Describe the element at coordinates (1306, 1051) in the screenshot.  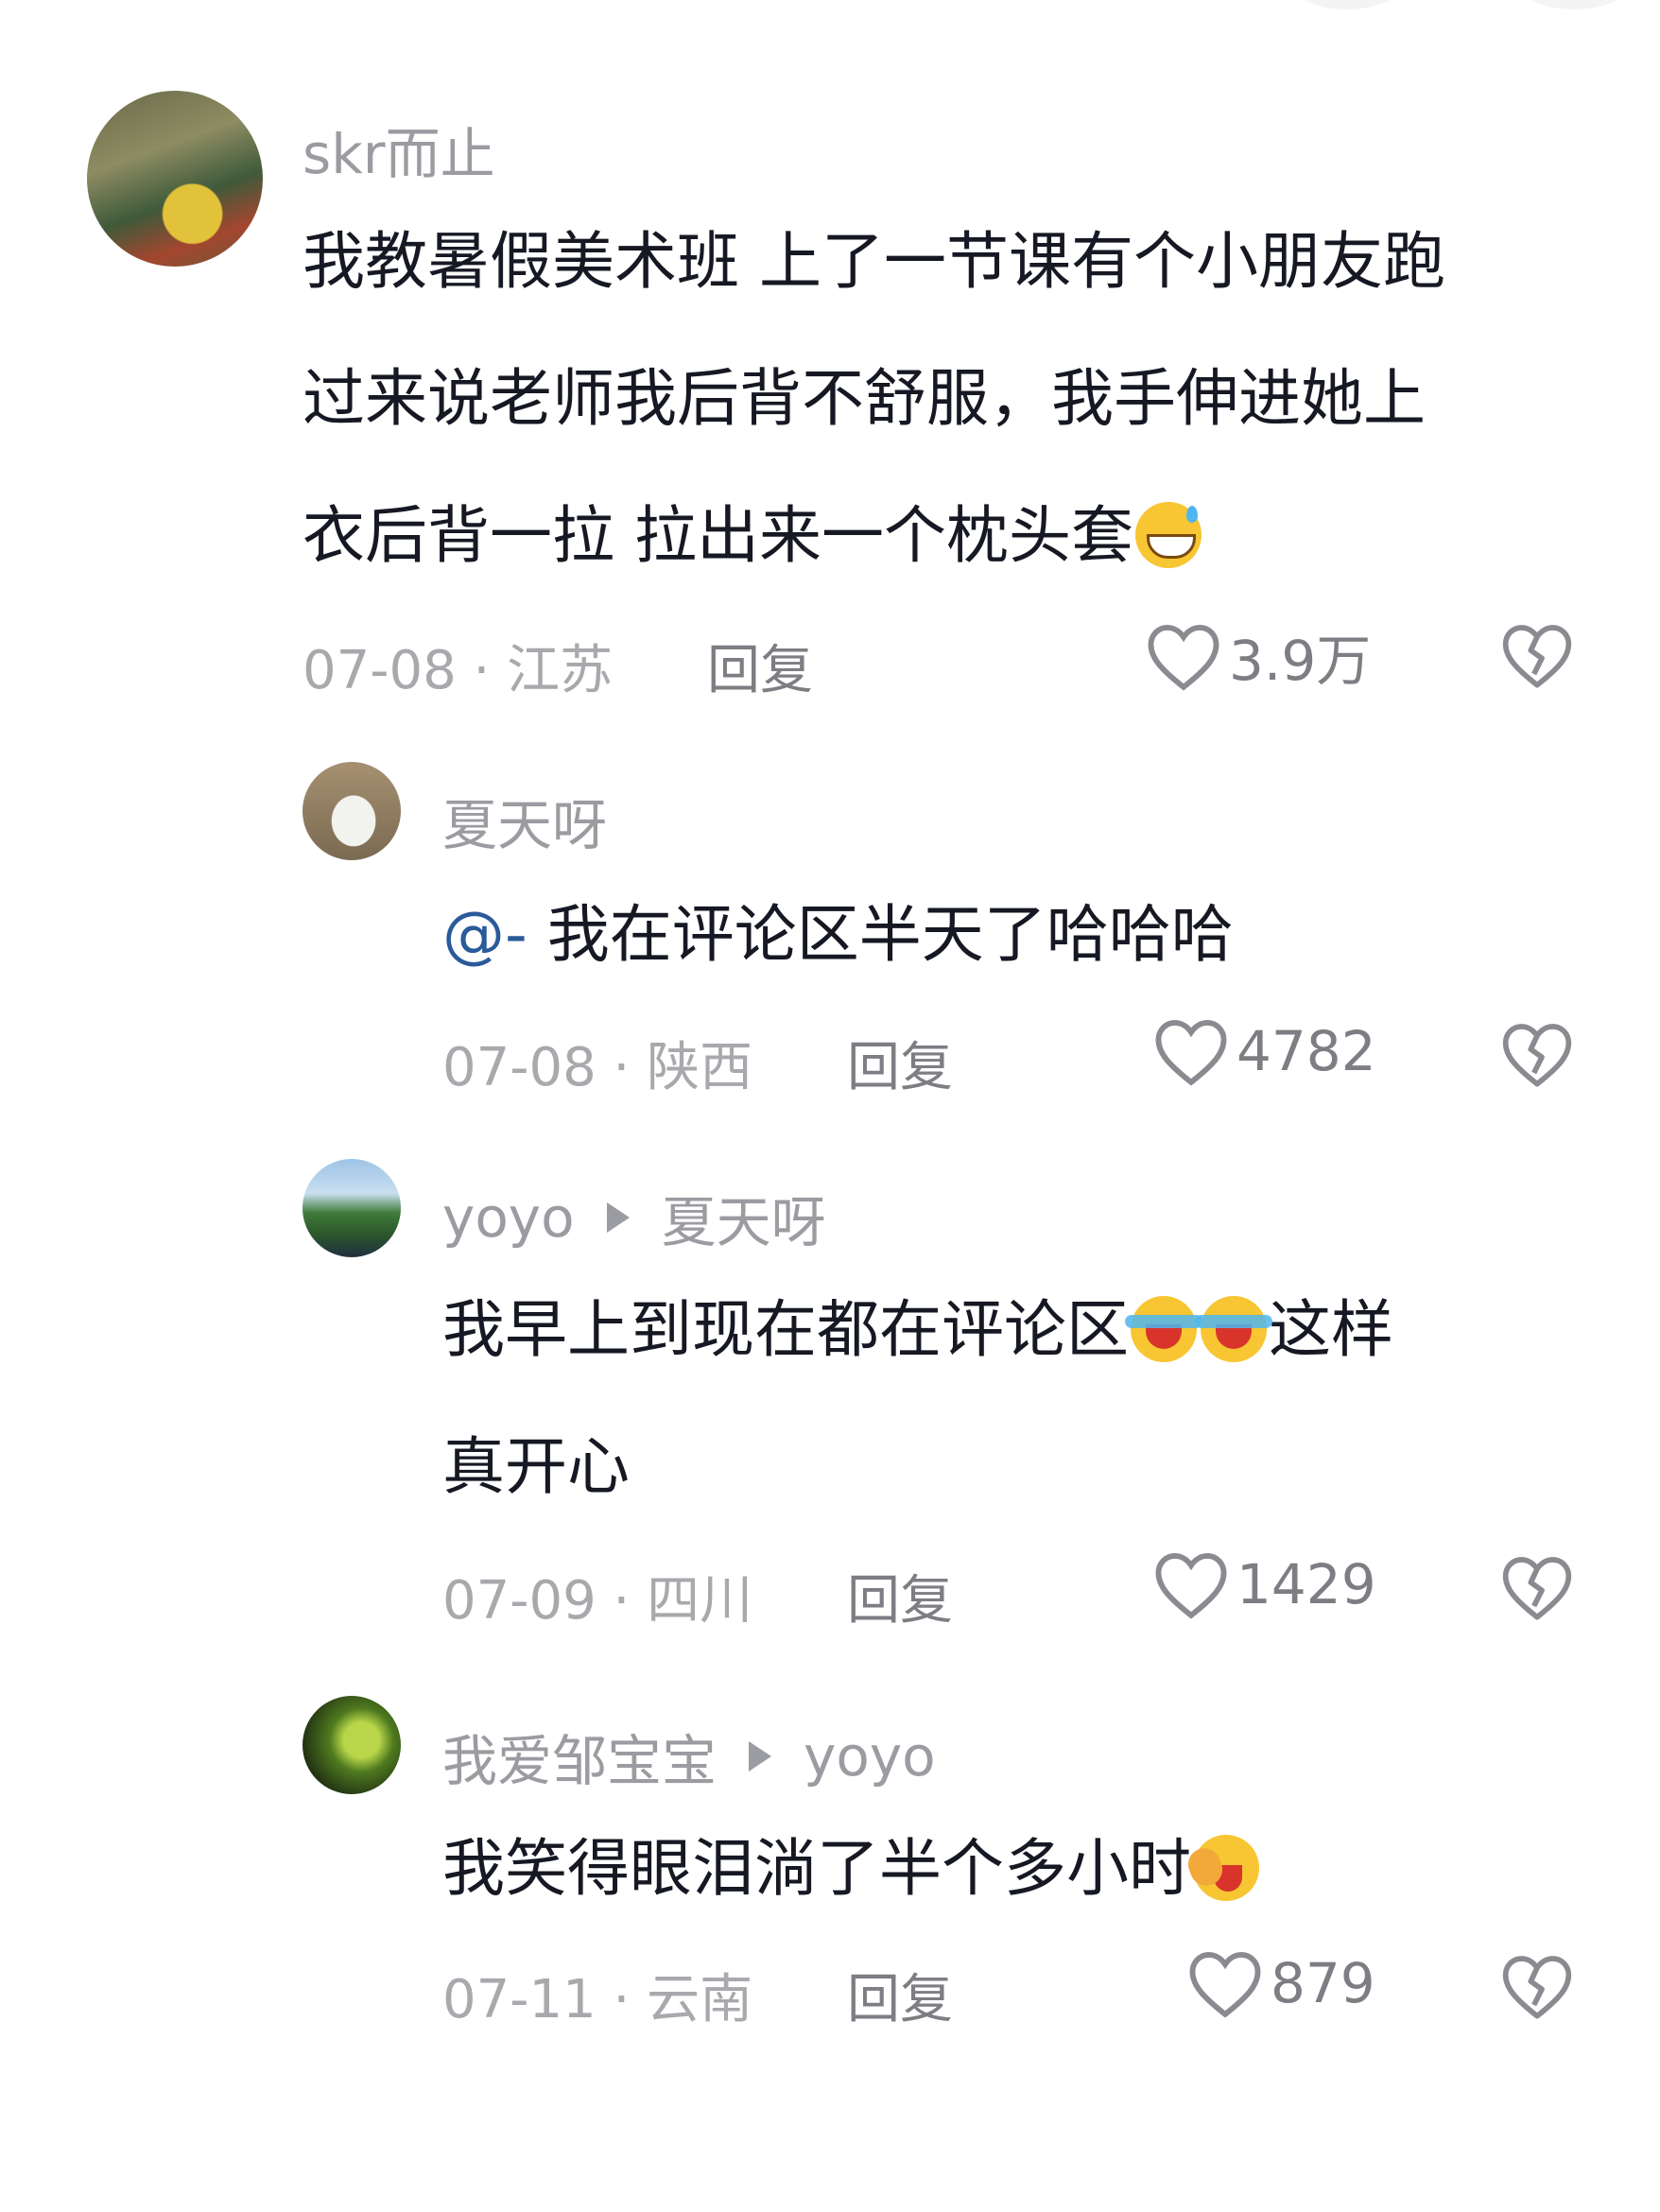
I see `like-count: 4782` at that location.